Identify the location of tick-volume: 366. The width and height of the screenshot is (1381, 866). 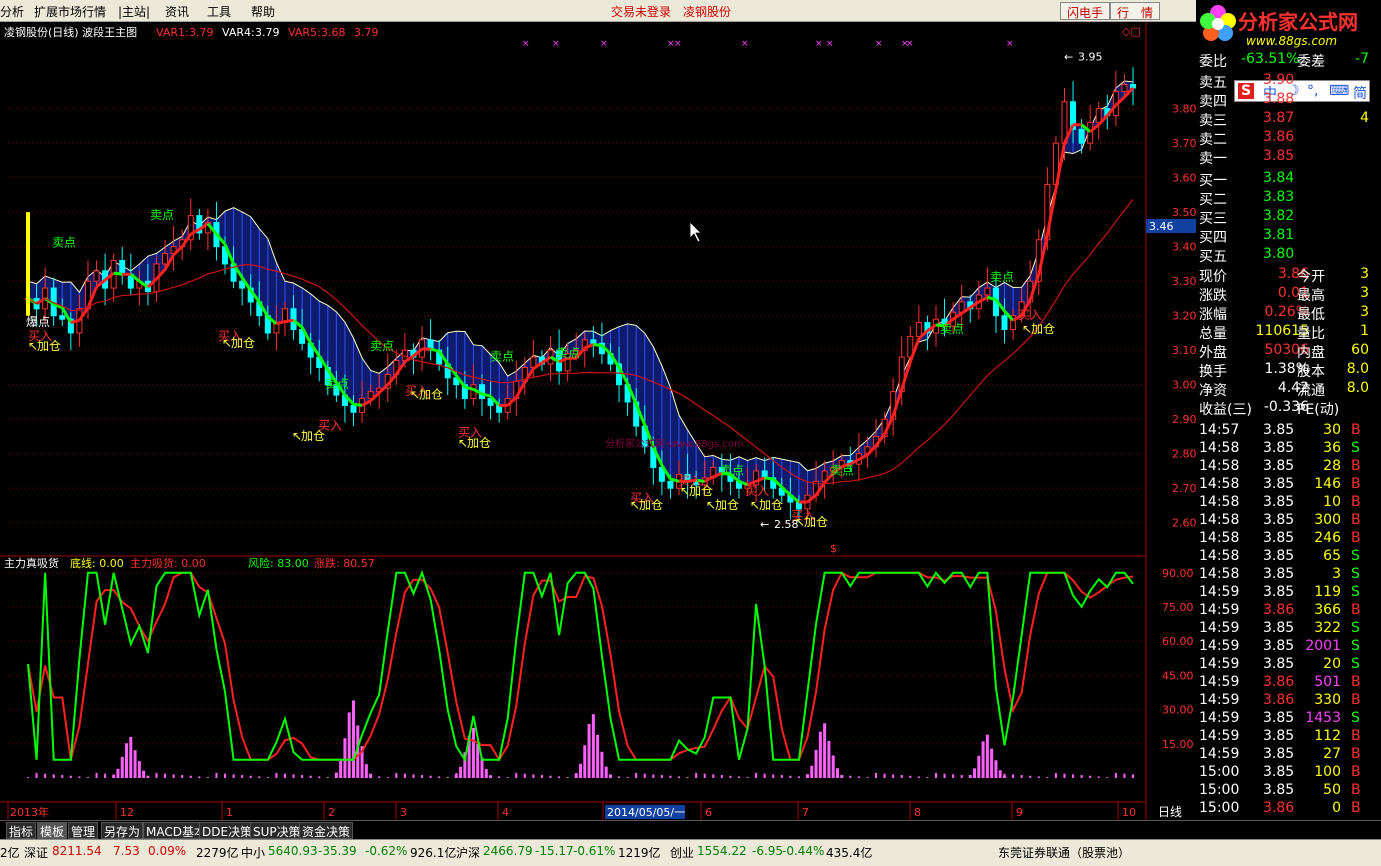
(1327, 610).